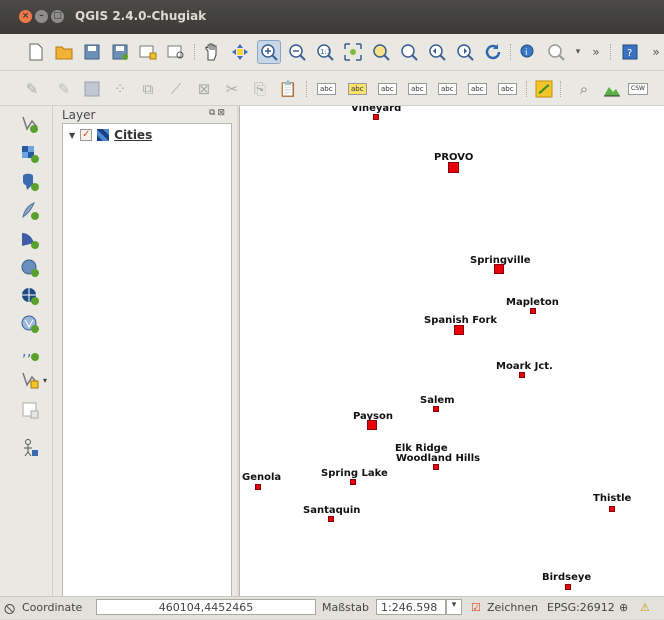 The height and width of the screenshot is (620, 664). Describe the element at coordinates (411, 607) in the screenshot. I see `scale-combobox: 1:246.598` at that location.